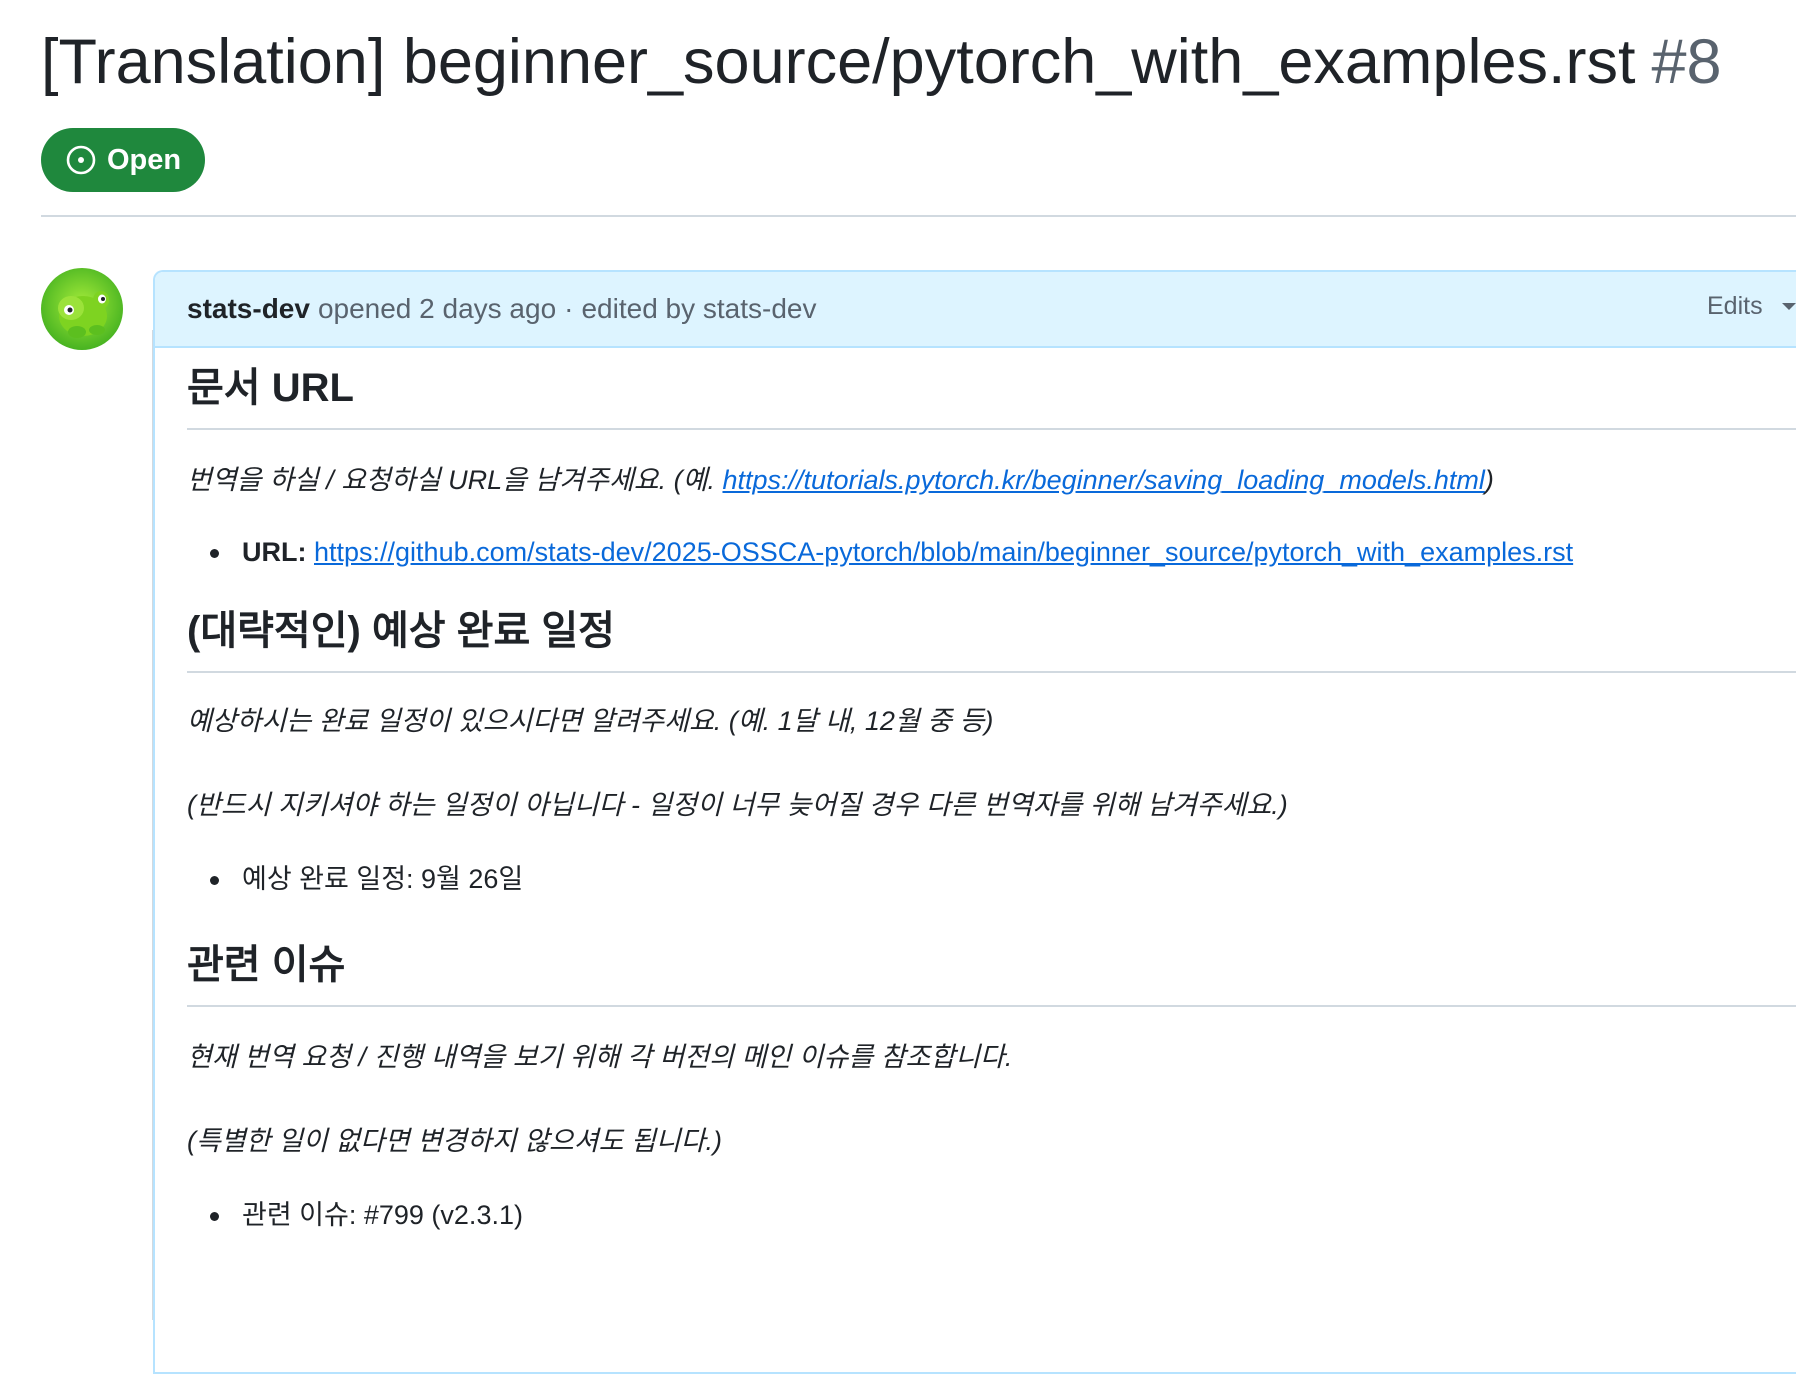  I want to click on avatar-frog-icon, so click(82, 309).